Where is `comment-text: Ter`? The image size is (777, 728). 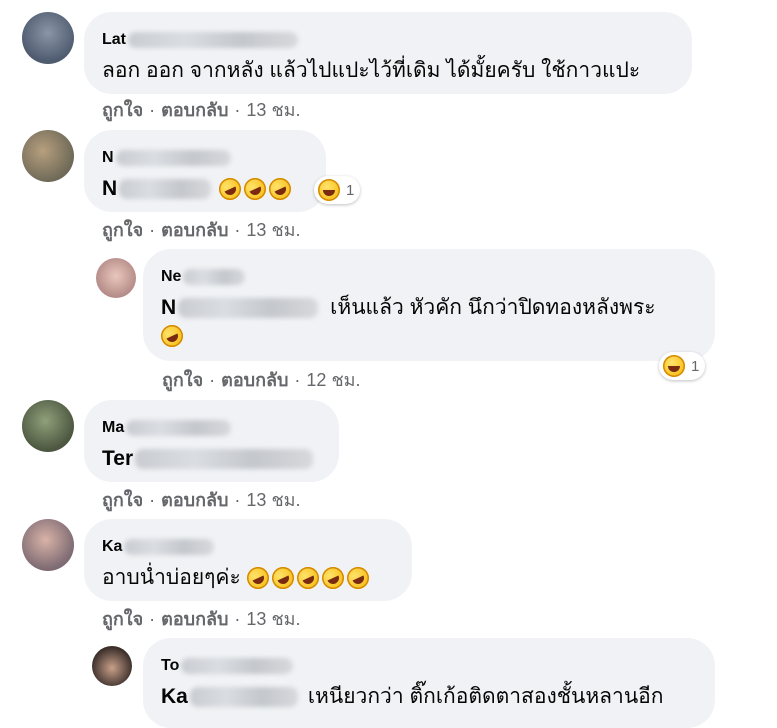
comment-text: Ter is located at coordinates (211, 459).